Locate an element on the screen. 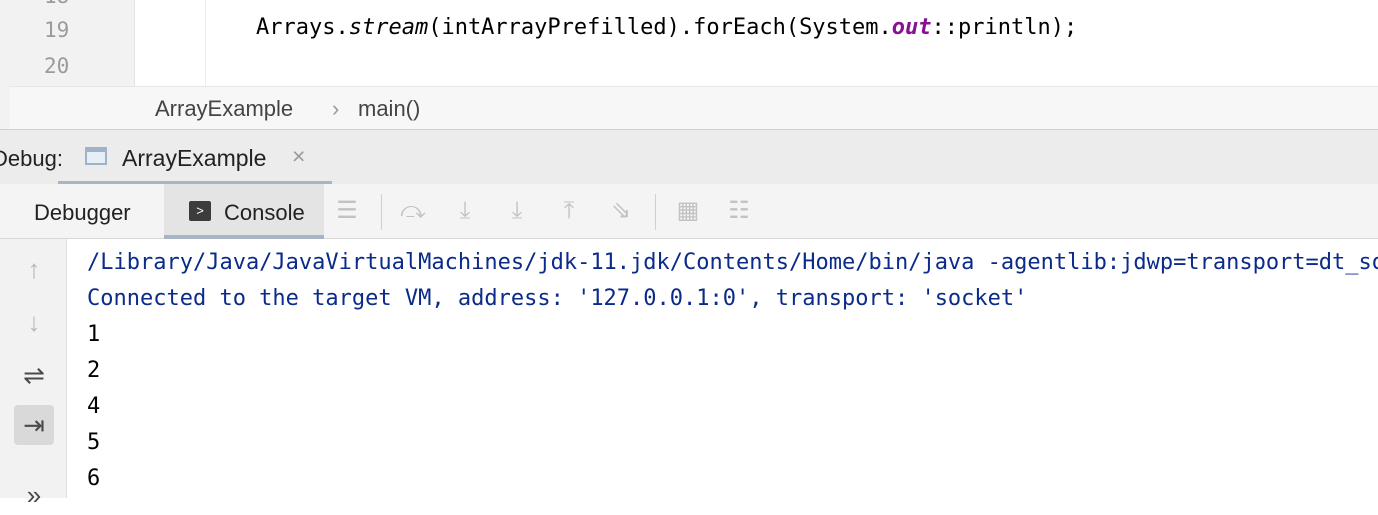 This screenshot has height=515, width=1378. session-tab-label: ArrayExample is located at coordinates (194, 158).